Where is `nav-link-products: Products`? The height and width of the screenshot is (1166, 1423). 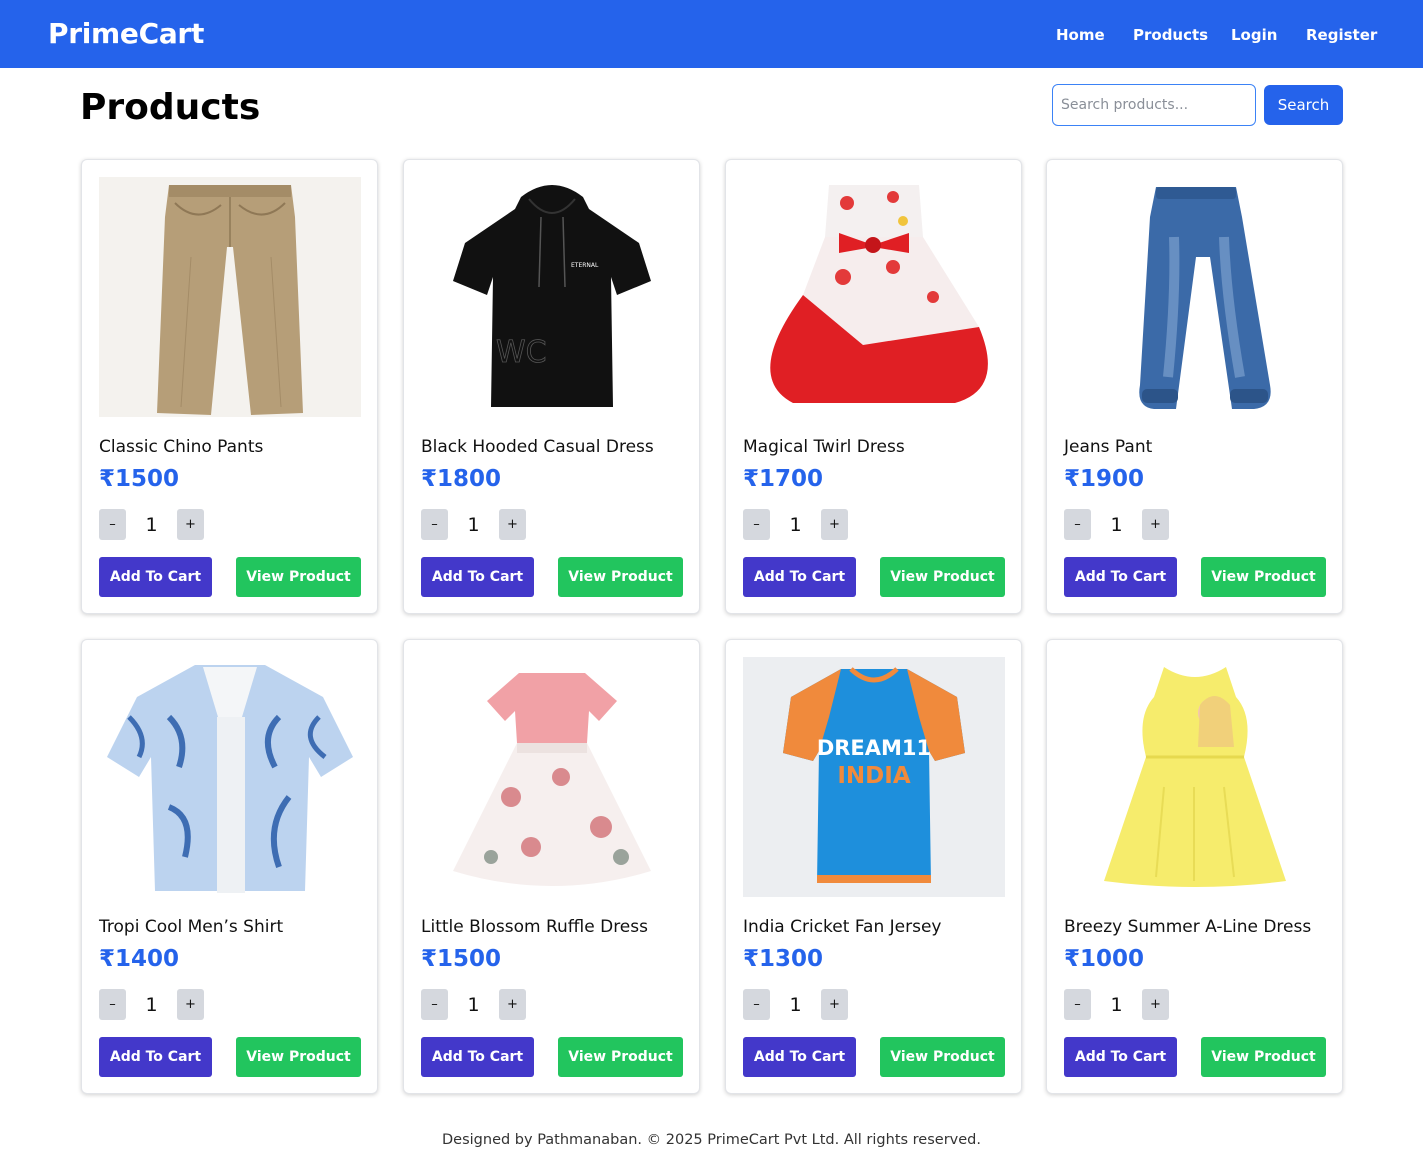
nav-link-products: Products is located at coordinates (1170, 35).